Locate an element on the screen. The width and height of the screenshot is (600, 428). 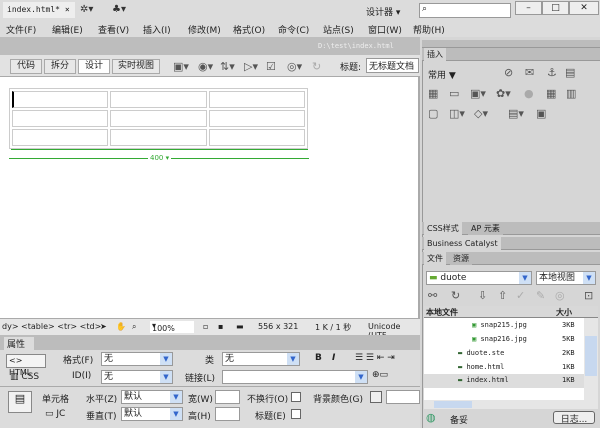
menu-help: 帮助(H) is located at coordinates (429, 29).